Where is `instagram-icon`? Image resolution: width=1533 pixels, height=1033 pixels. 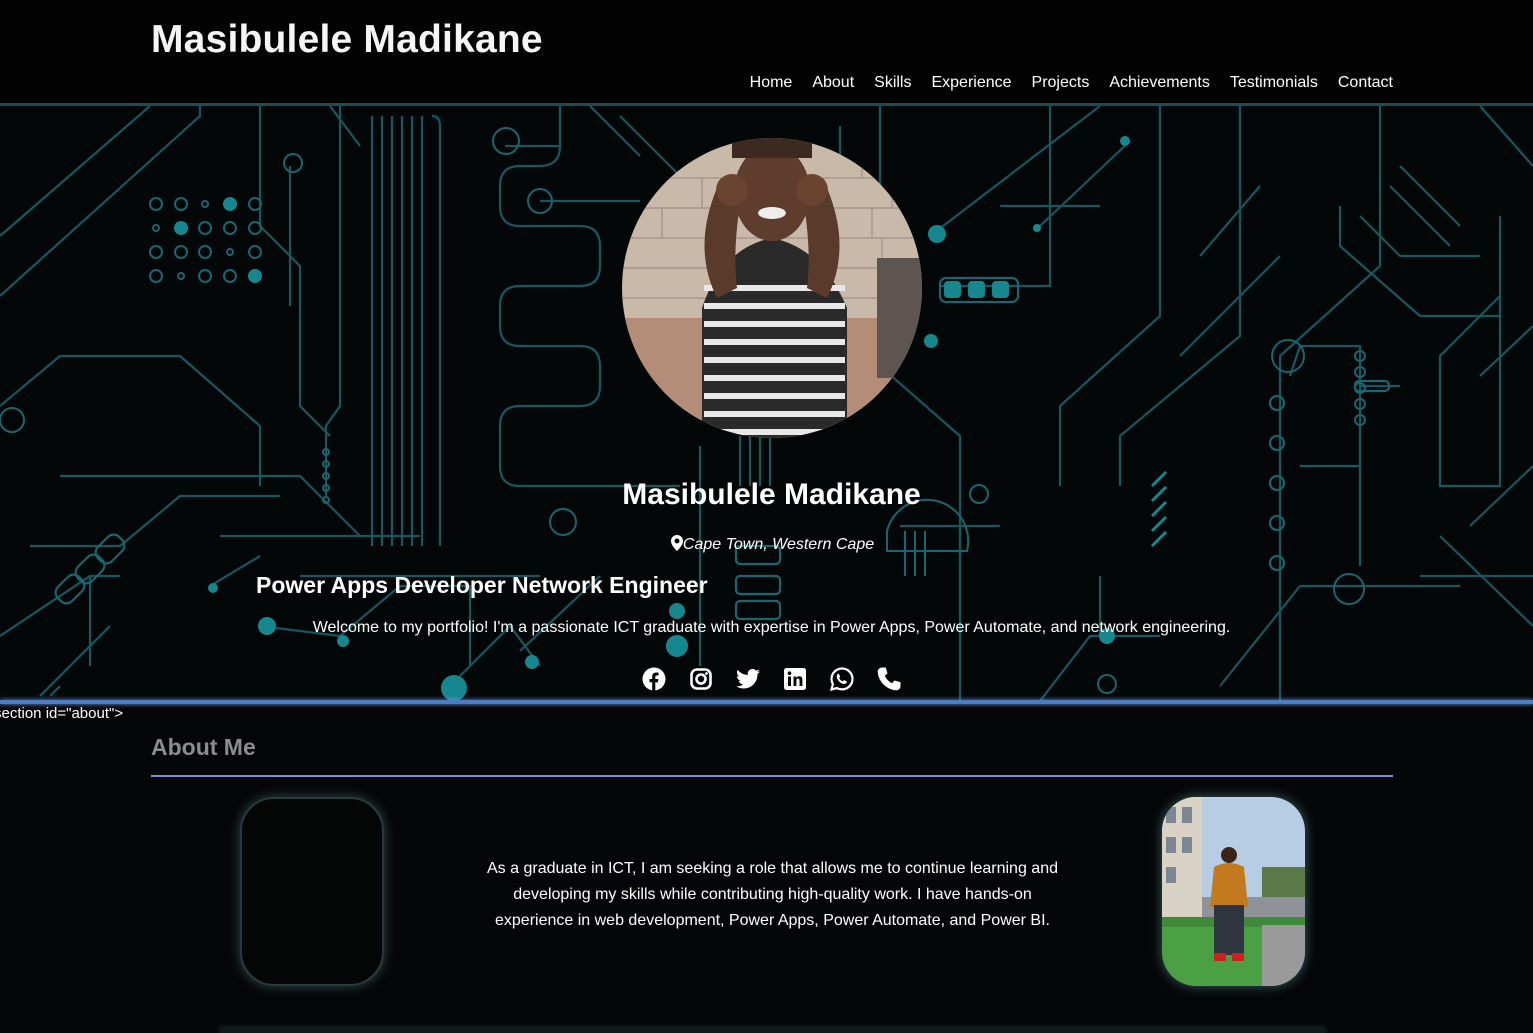 instagram-icon is located at coordinates (701, 679).